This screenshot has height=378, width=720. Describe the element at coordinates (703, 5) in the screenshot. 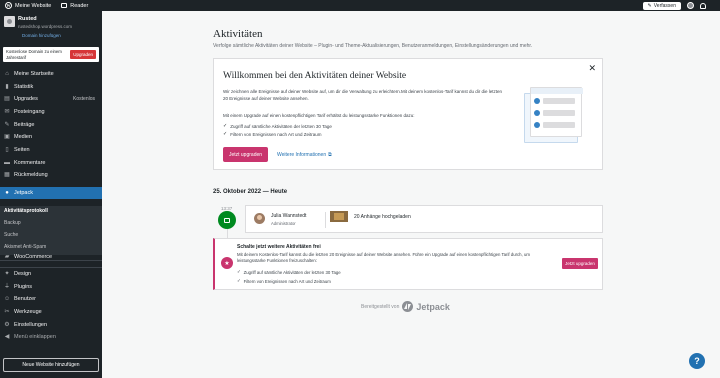

I see `notifications-icon` at that location.